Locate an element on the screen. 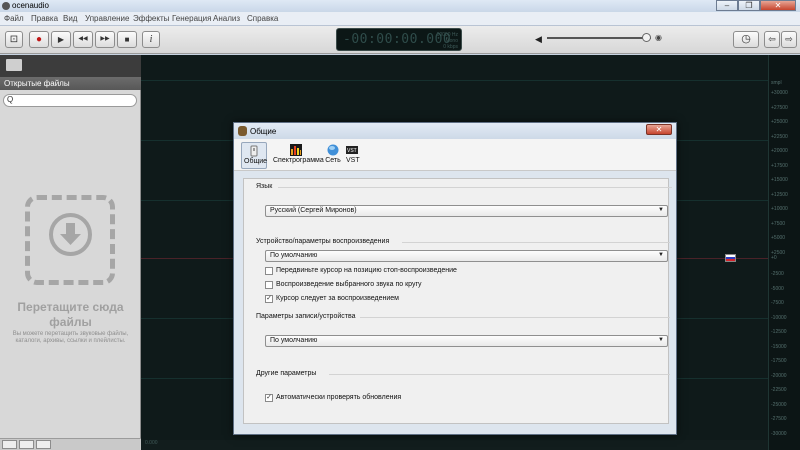 The width and height of the screenshot is (800, 450). language-group-label: Язык is located at coordinates (264, 186).